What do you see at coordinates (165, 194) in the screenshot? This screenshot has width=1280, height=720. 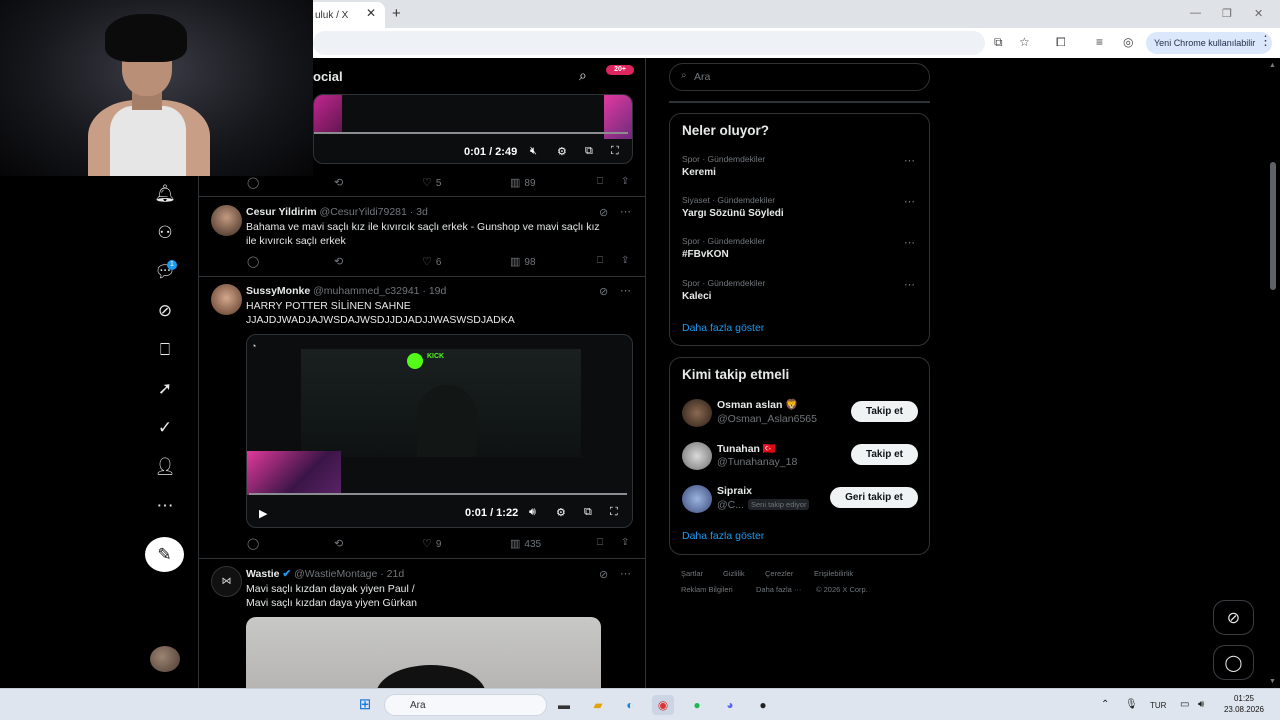 I see `notifications-icon: 🔔︎` at bounding box center [165, 194].